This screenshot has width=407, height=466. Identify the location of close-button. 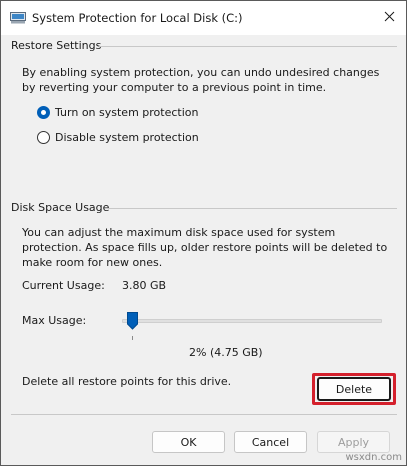
(389, 18).